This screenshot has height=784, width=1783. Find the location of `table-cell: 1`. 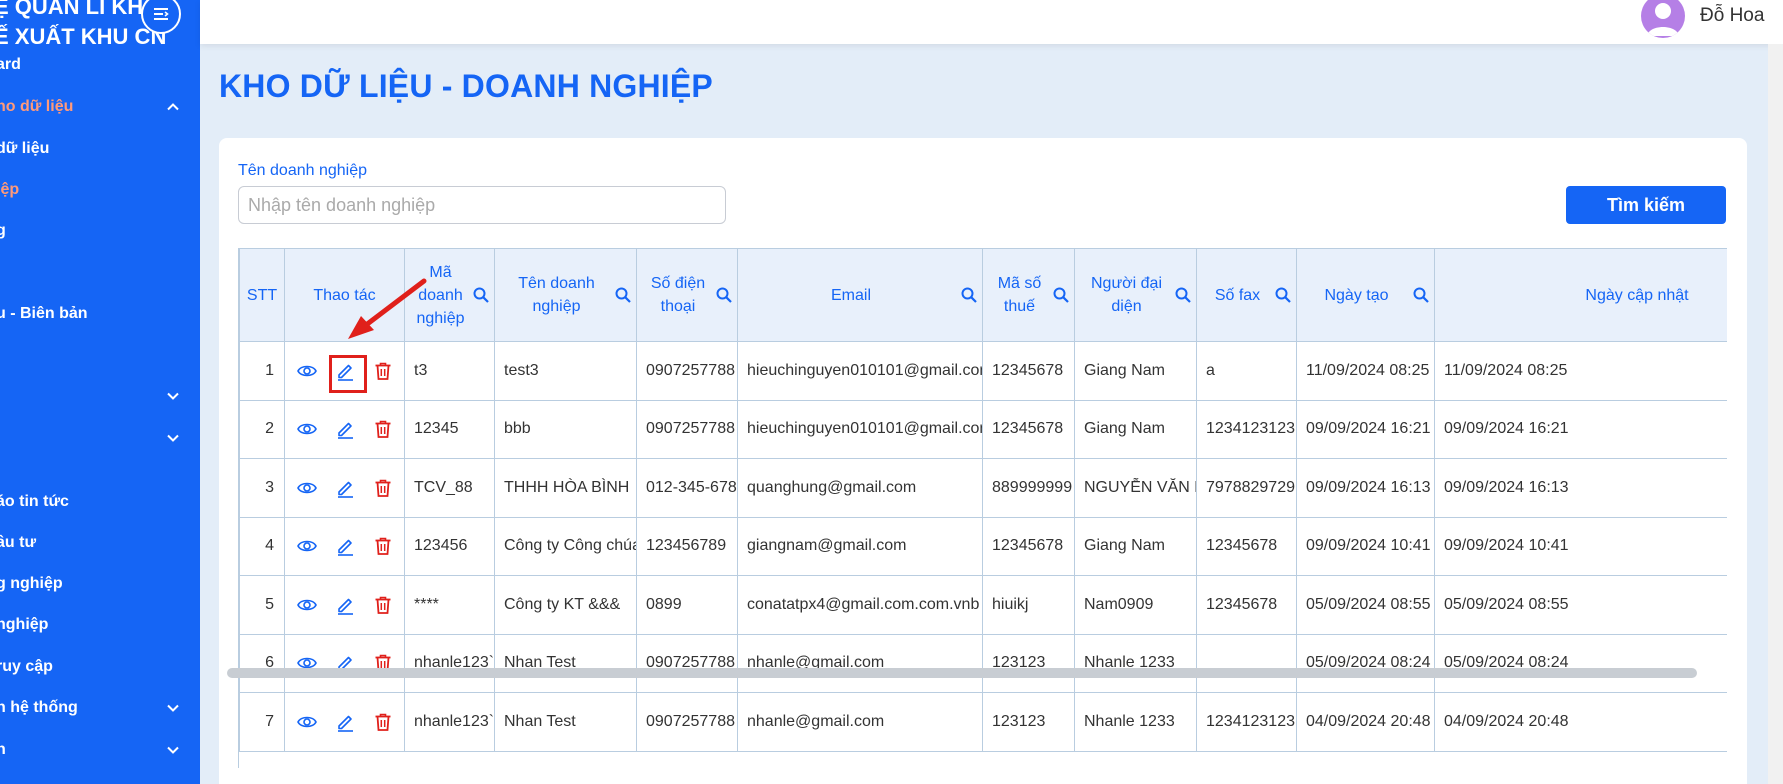

table-cell: 1 is located at coordinates (262, 371).